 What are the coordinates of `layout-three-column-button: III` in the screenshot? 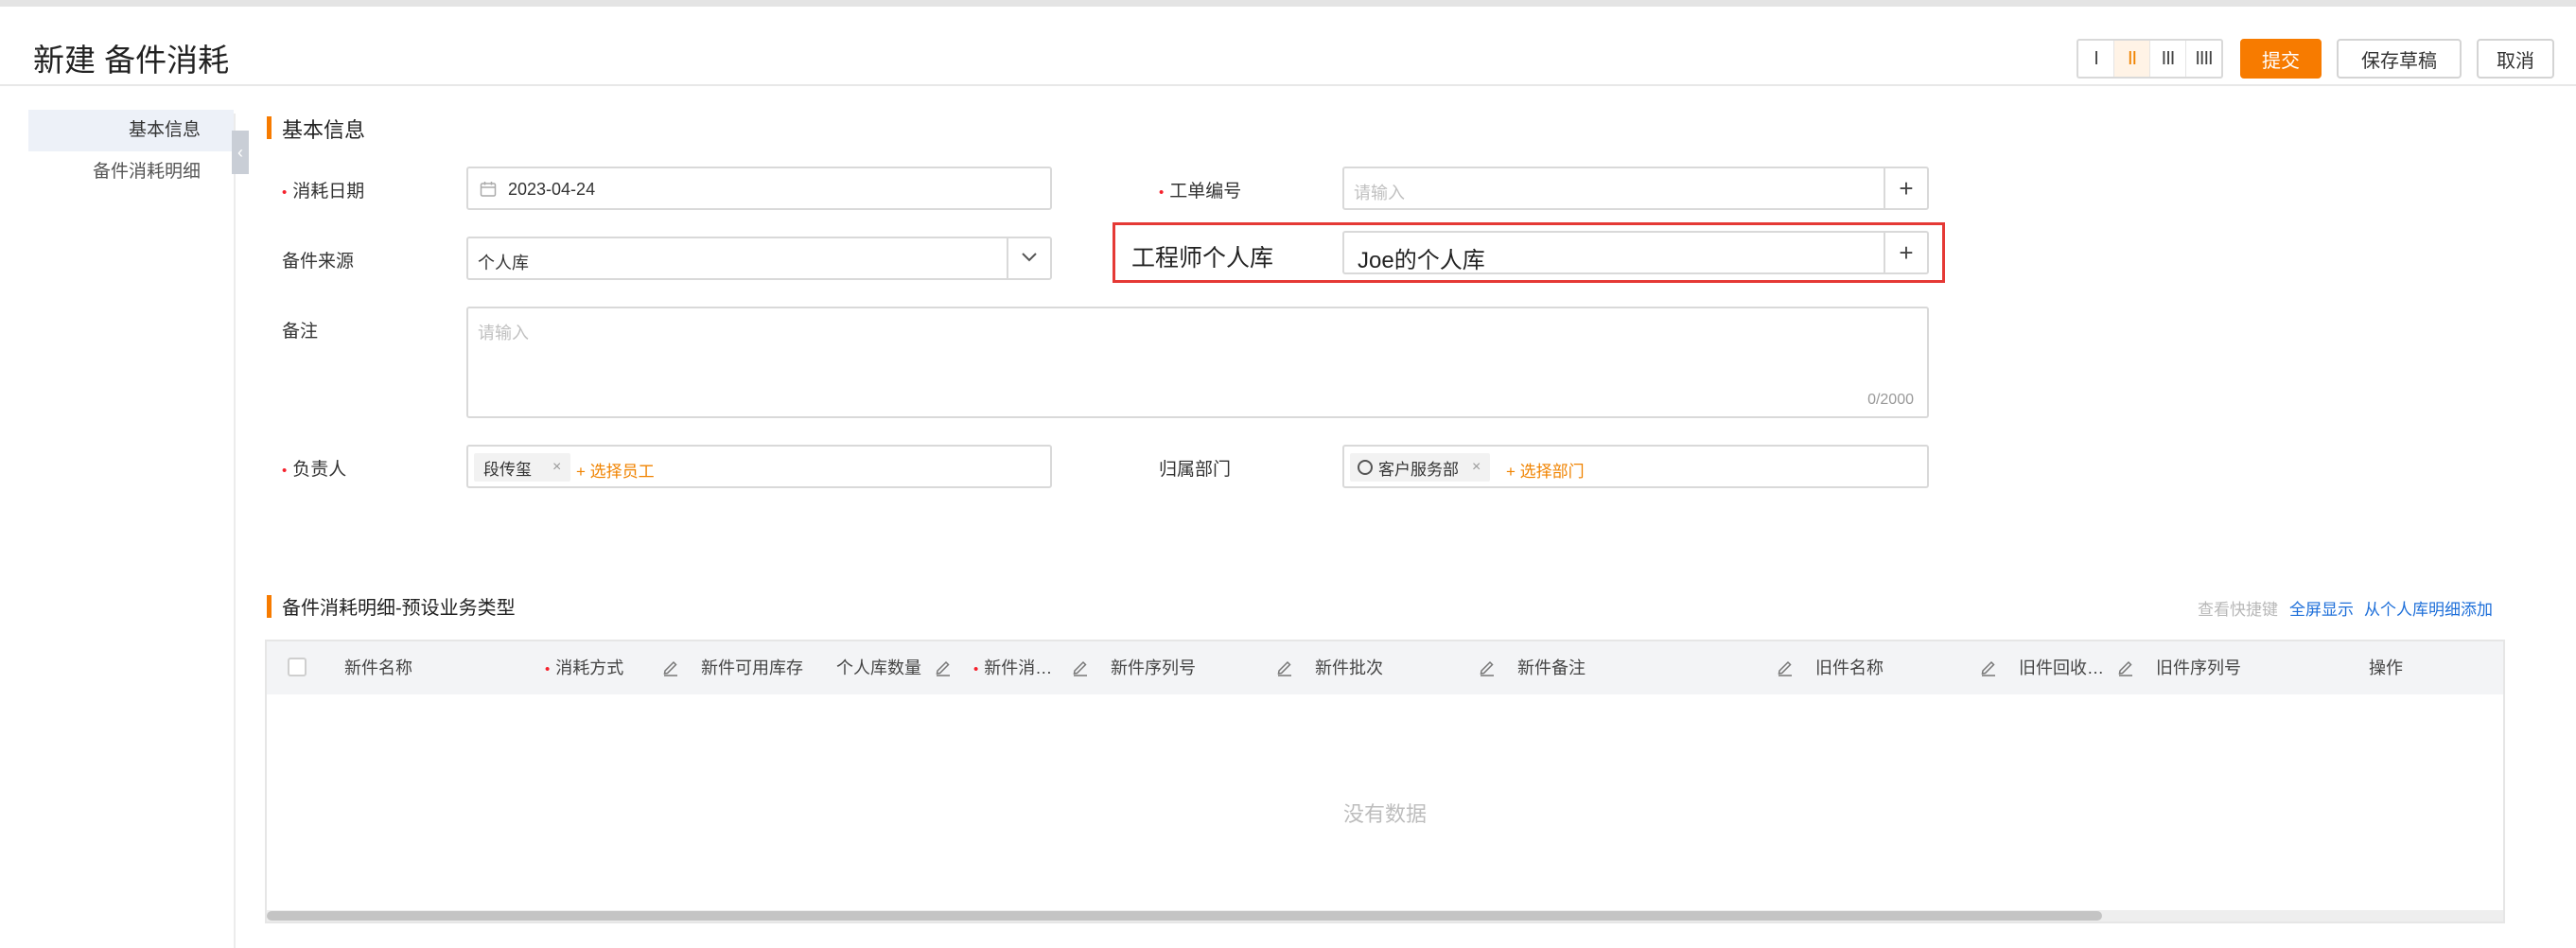 It's located at (2168, 59).